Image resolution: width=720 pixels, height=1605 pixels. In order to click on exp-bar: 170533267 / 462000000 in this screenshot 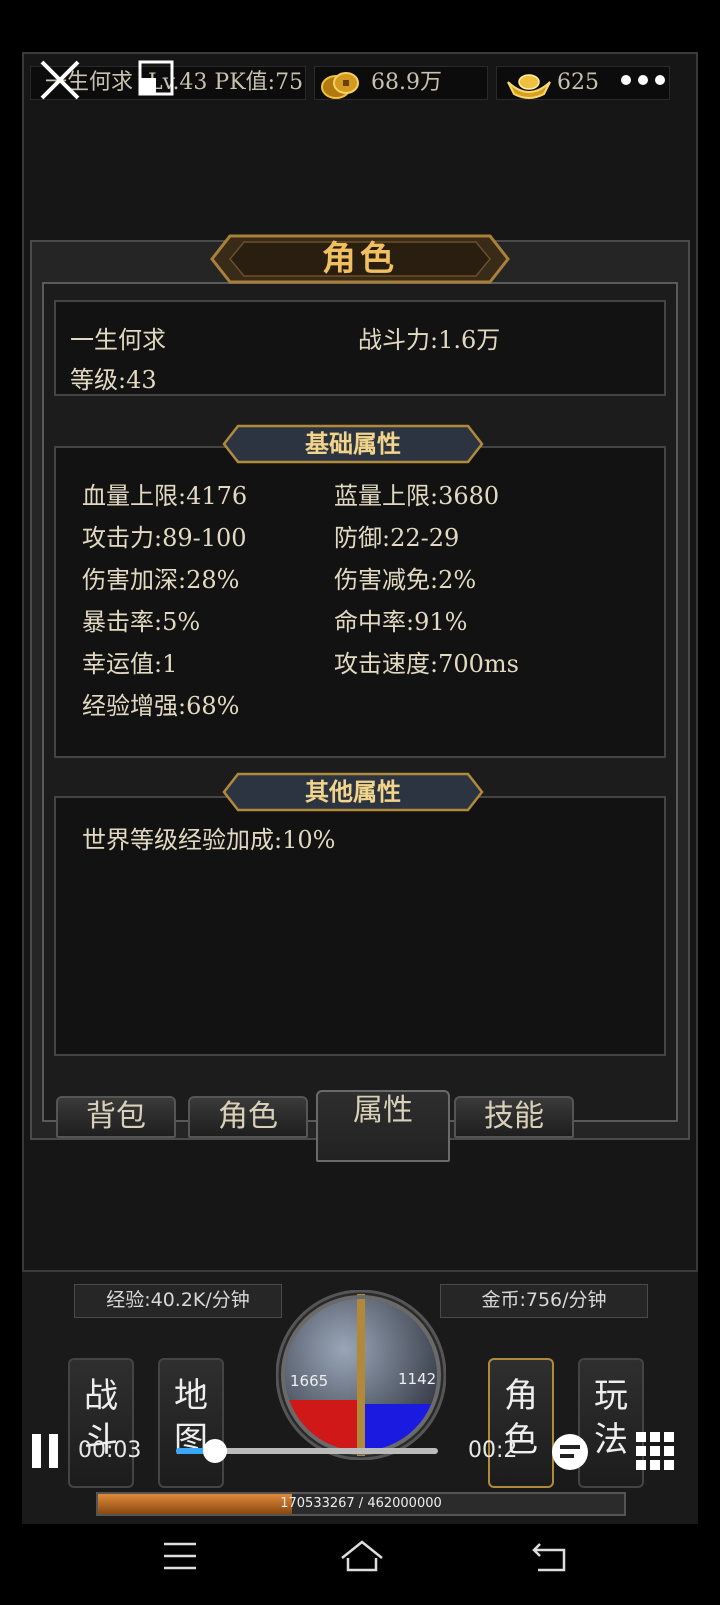, I will do `click(361, 1504)`.